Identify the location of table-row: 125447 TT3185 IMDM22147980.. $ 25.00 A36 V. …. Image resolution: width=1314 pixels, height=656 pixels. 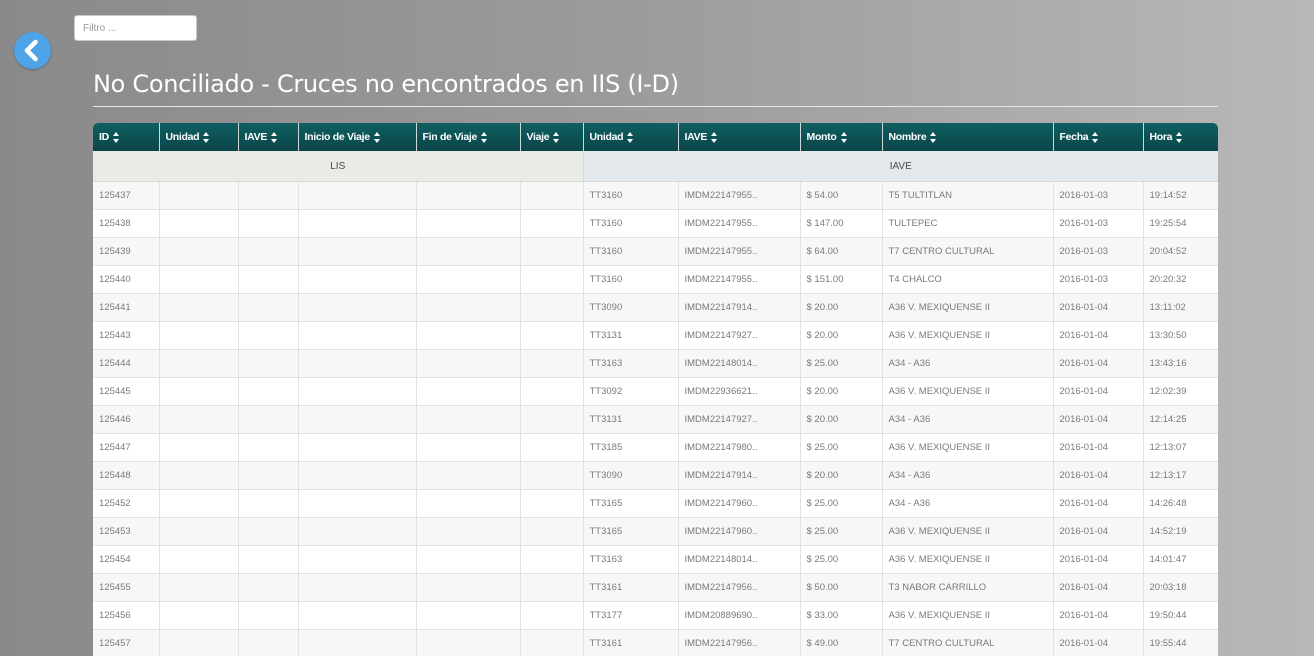
(655, 447).